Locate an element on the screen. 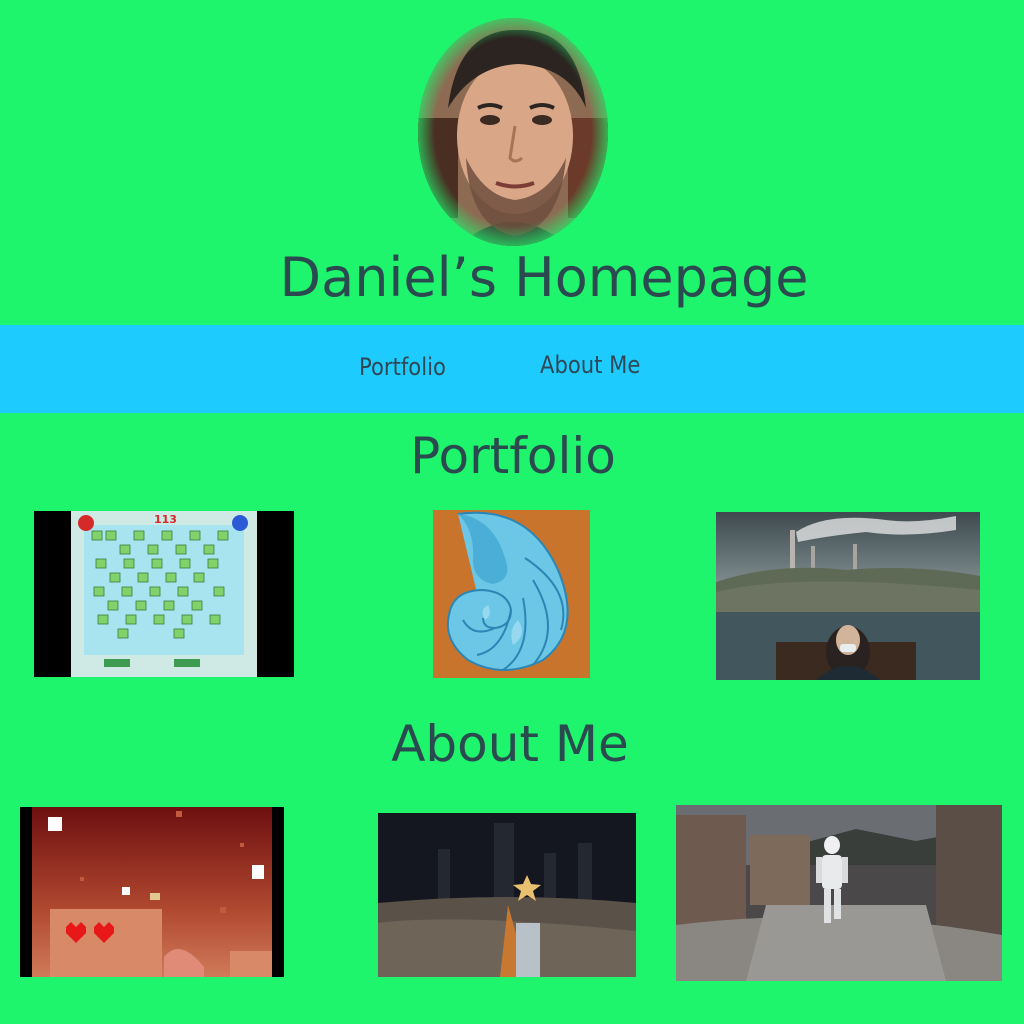 The height and width of the screenshot is (1024, 1024). nav-link-about-me: About Me is located at coordinates (590, 365).